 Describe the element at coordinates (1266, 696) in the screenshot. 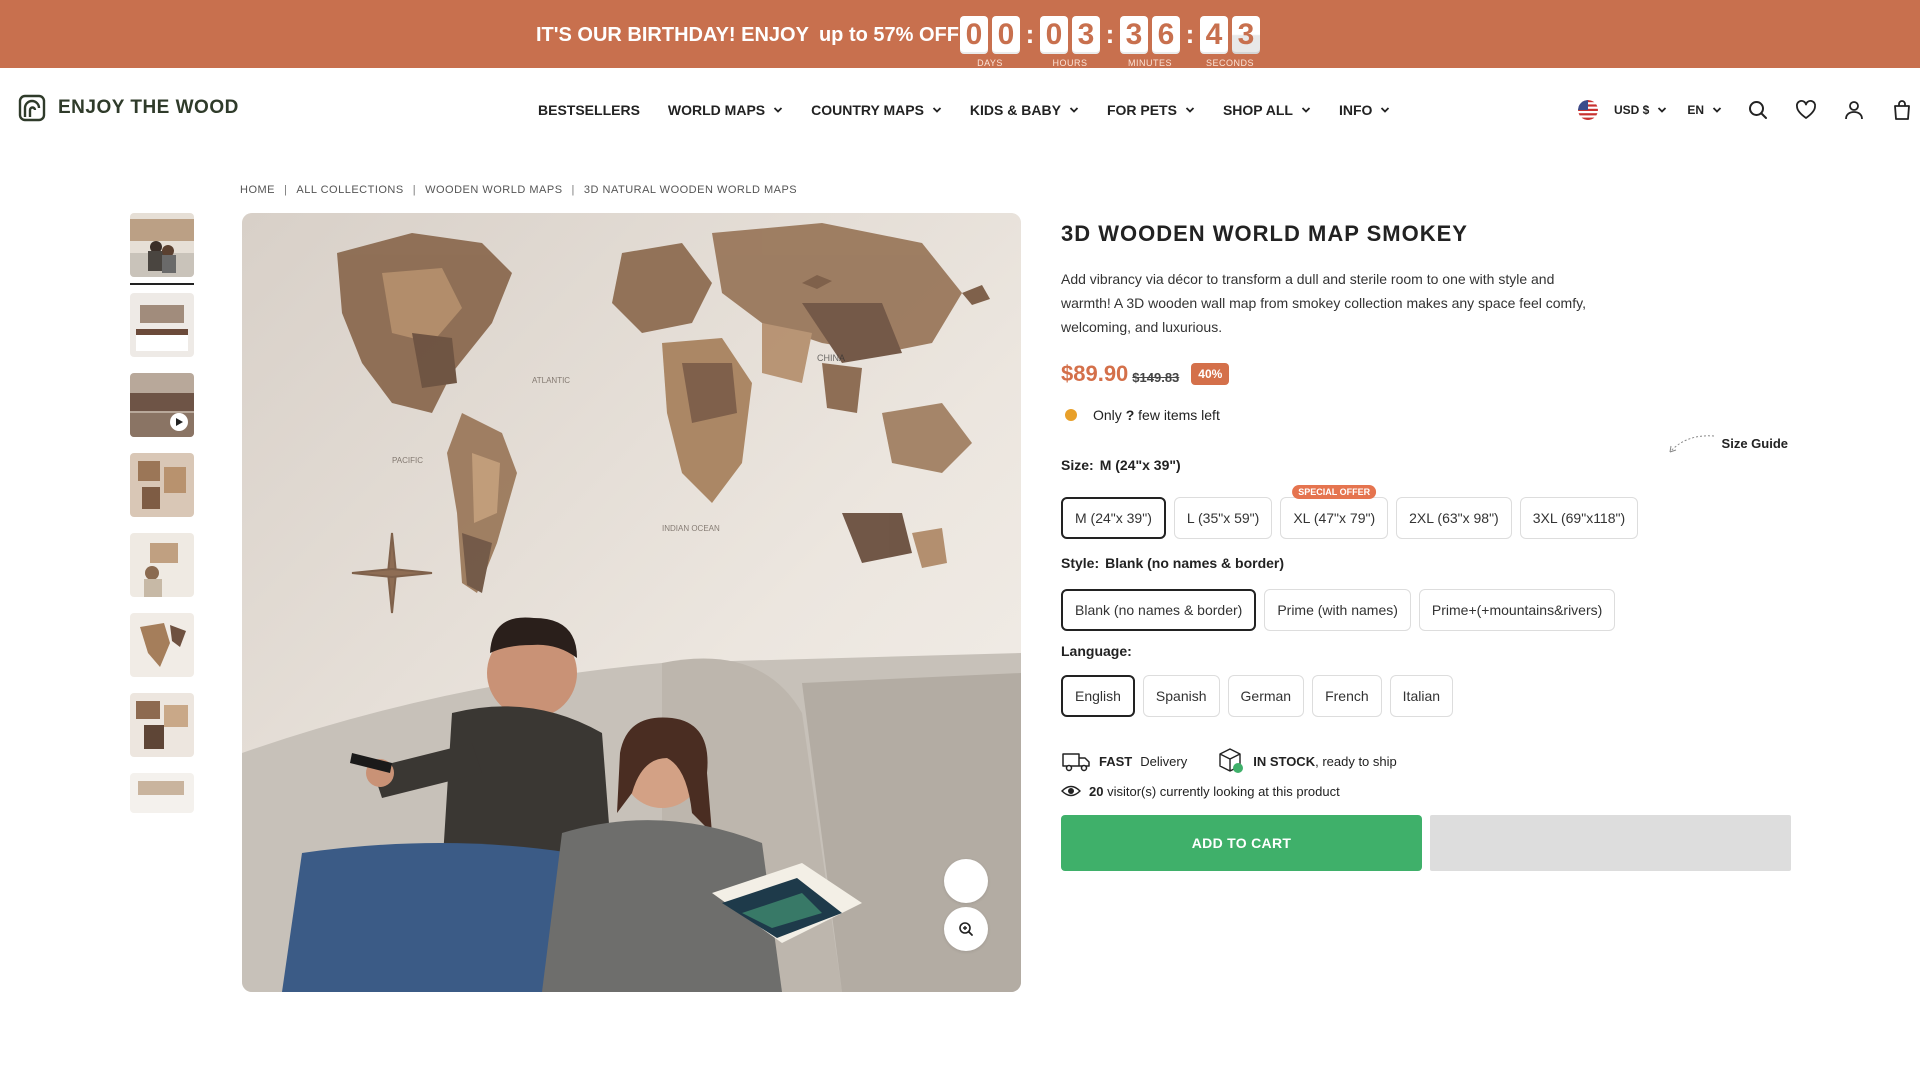

I see `language-option-german: German` at that location.